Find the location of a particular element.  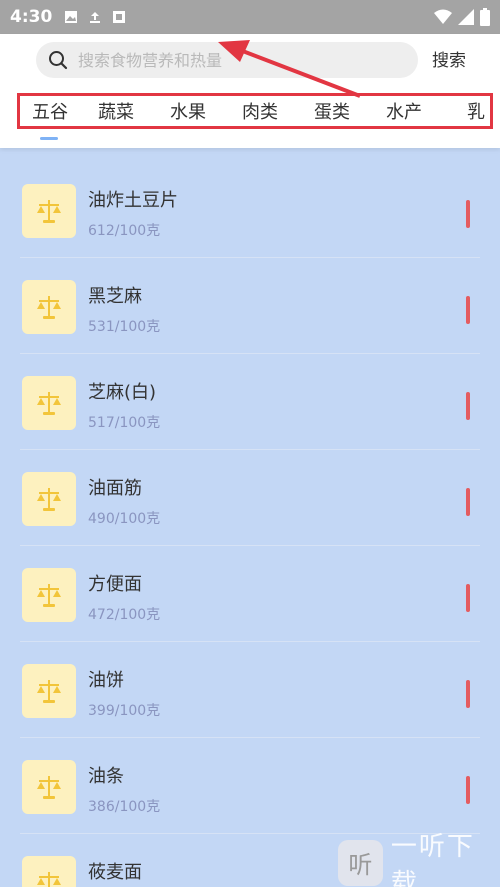

system-icons is located at coordinates (462, 17).